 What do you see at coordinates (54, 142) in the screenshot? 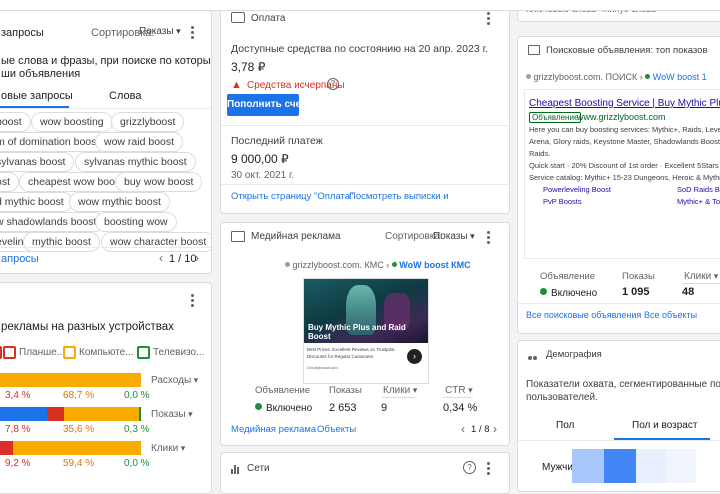
I see `keyword-chip: m of domination boost` at bounding box center [54, 142].